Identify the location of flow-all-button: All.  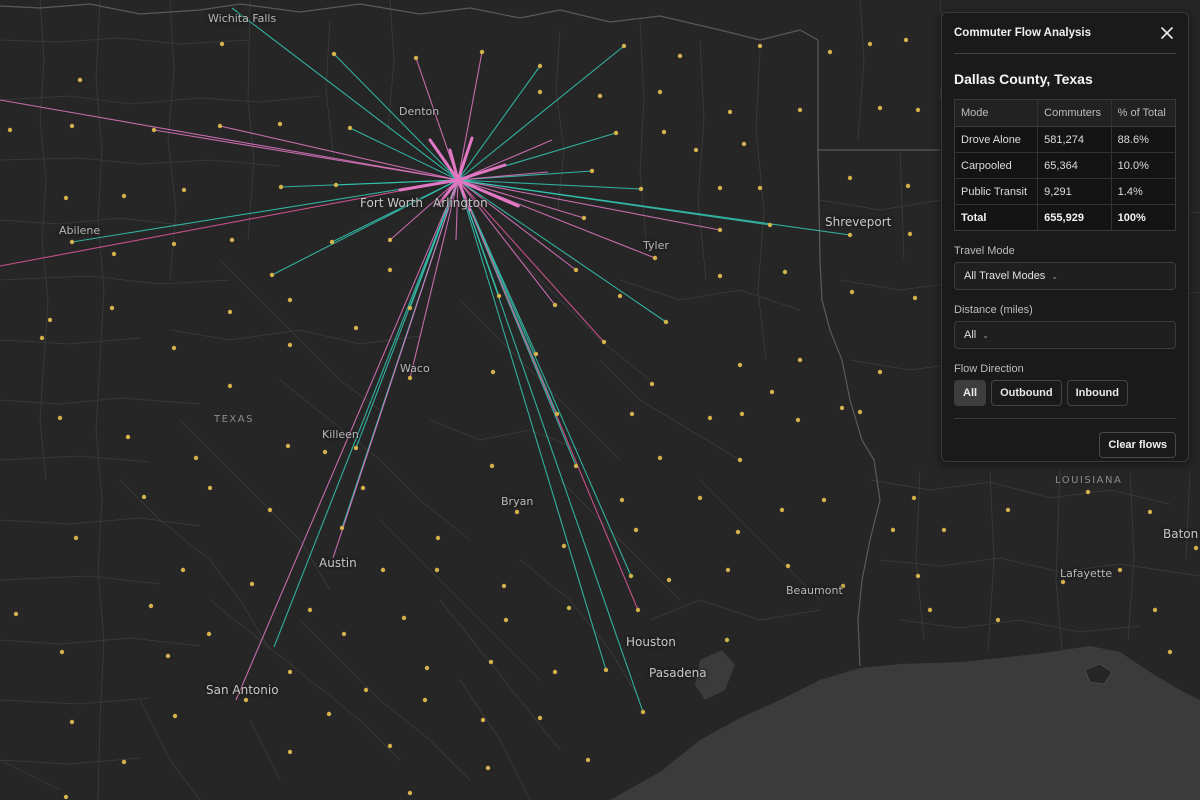
(970, 393).